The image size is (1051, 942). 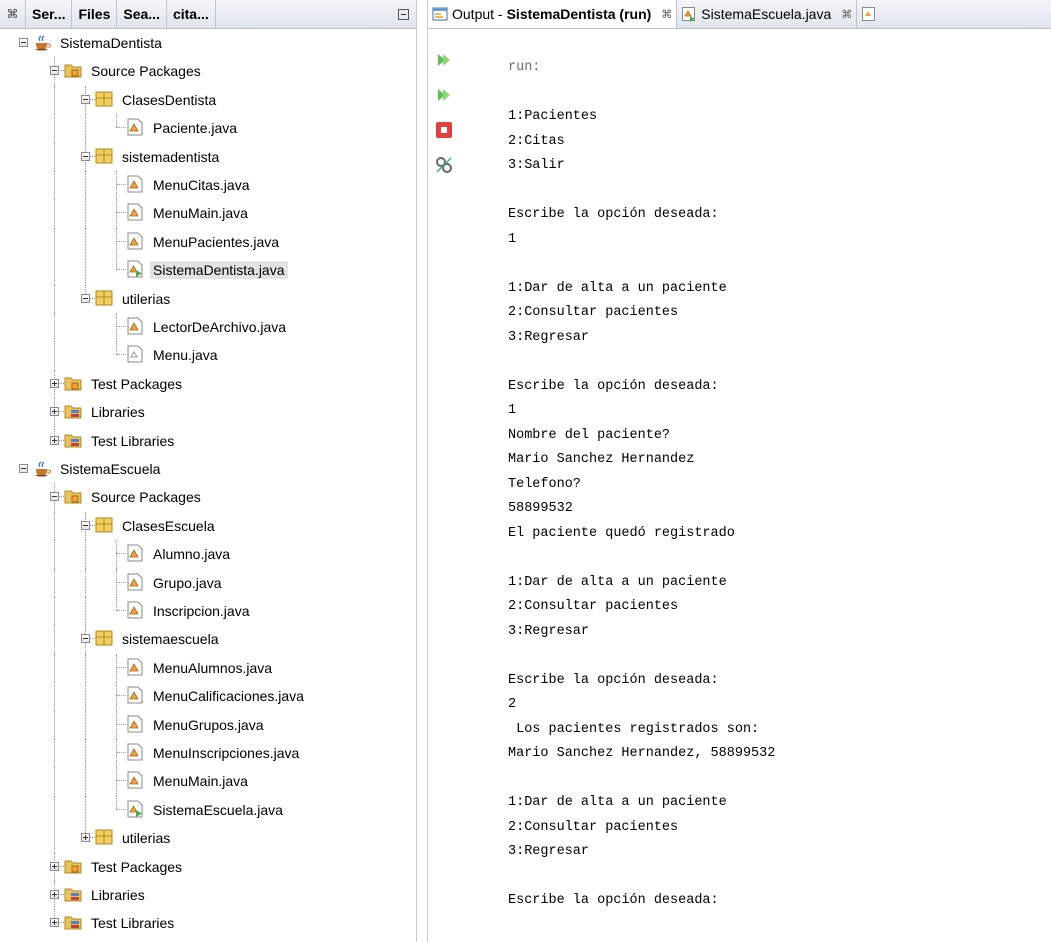 I want to click on tree-row: ClasesDentista, so click(x=208, y=100).